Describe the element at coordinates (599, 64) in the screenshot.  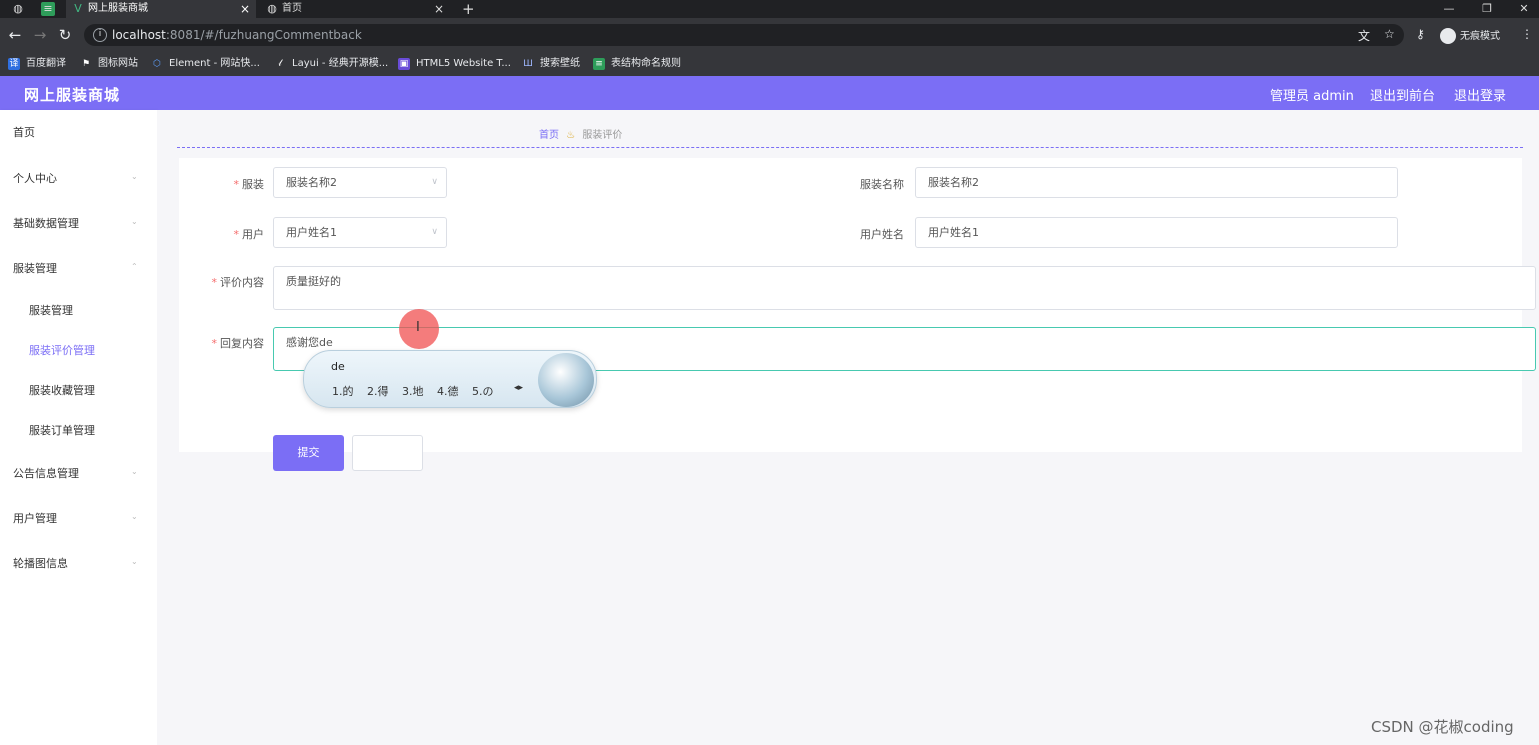
I see `sheet-icon: ≡` at that location.